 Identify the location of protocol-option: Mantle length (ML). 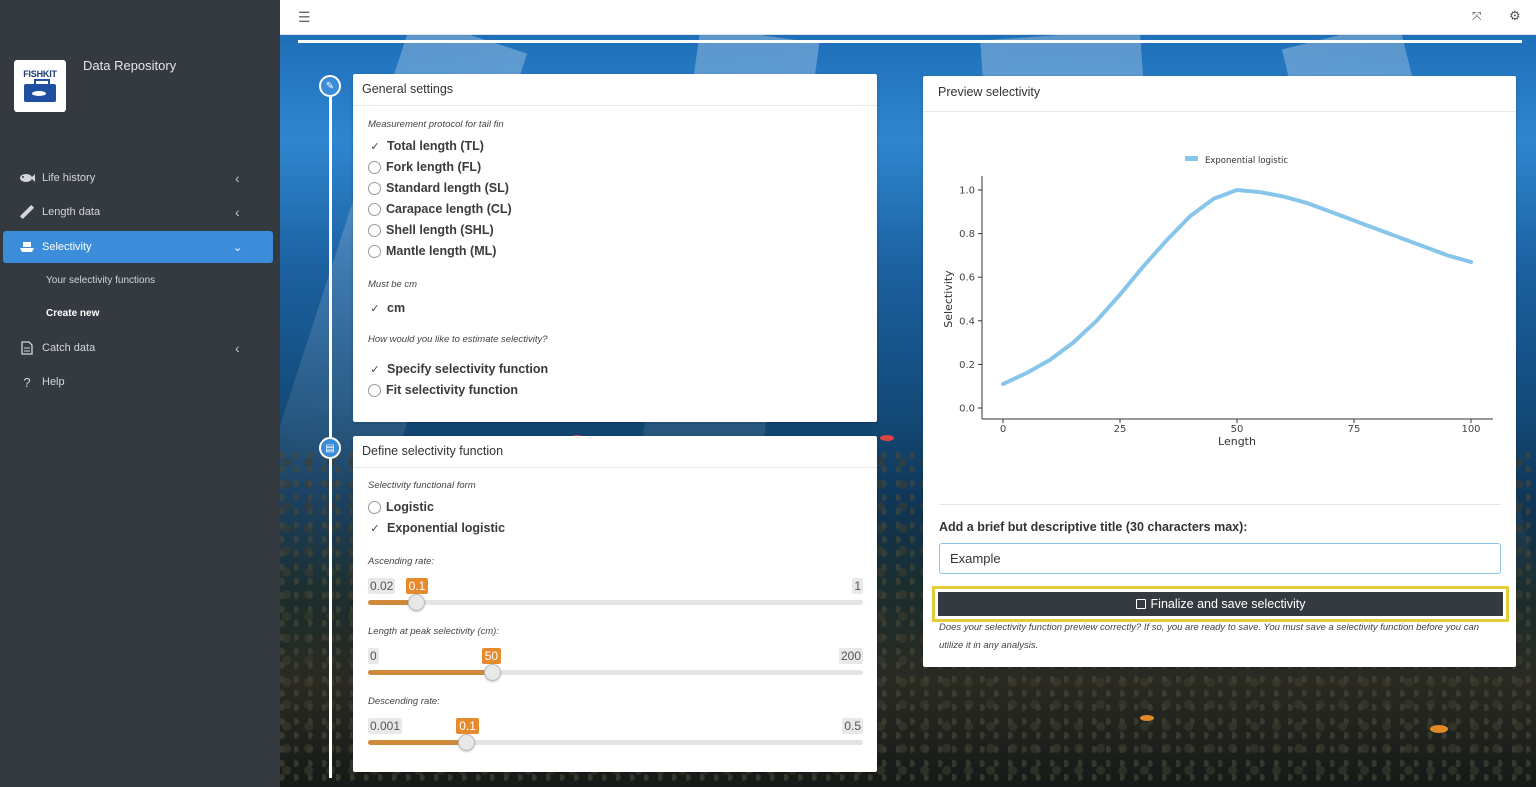
(432, 251).